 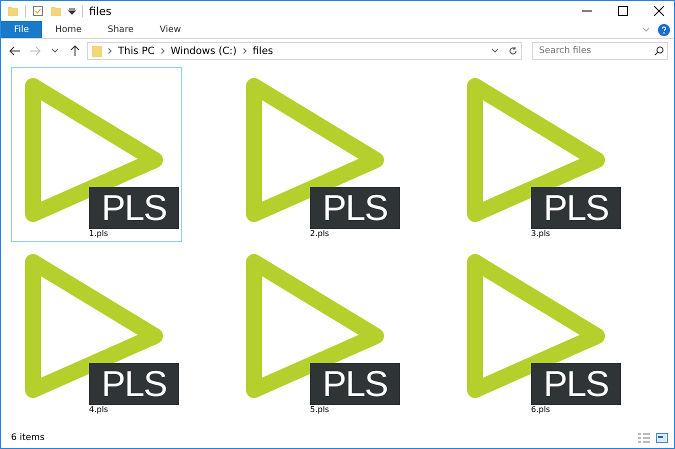 I want to click on search-field: Search files, so click(x=600, y=51).